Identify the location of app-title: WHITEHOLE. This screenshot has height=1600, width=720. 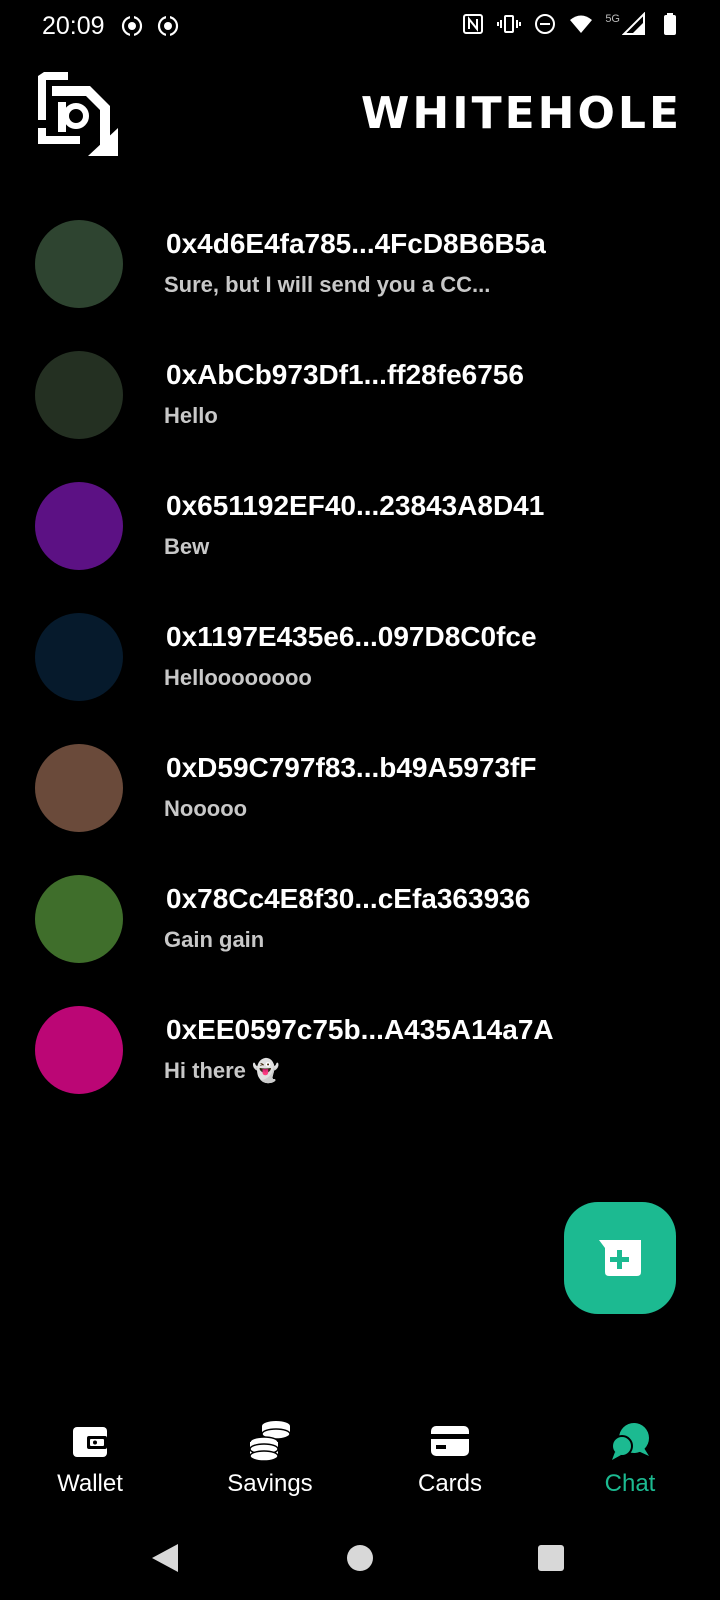
(521, 113).